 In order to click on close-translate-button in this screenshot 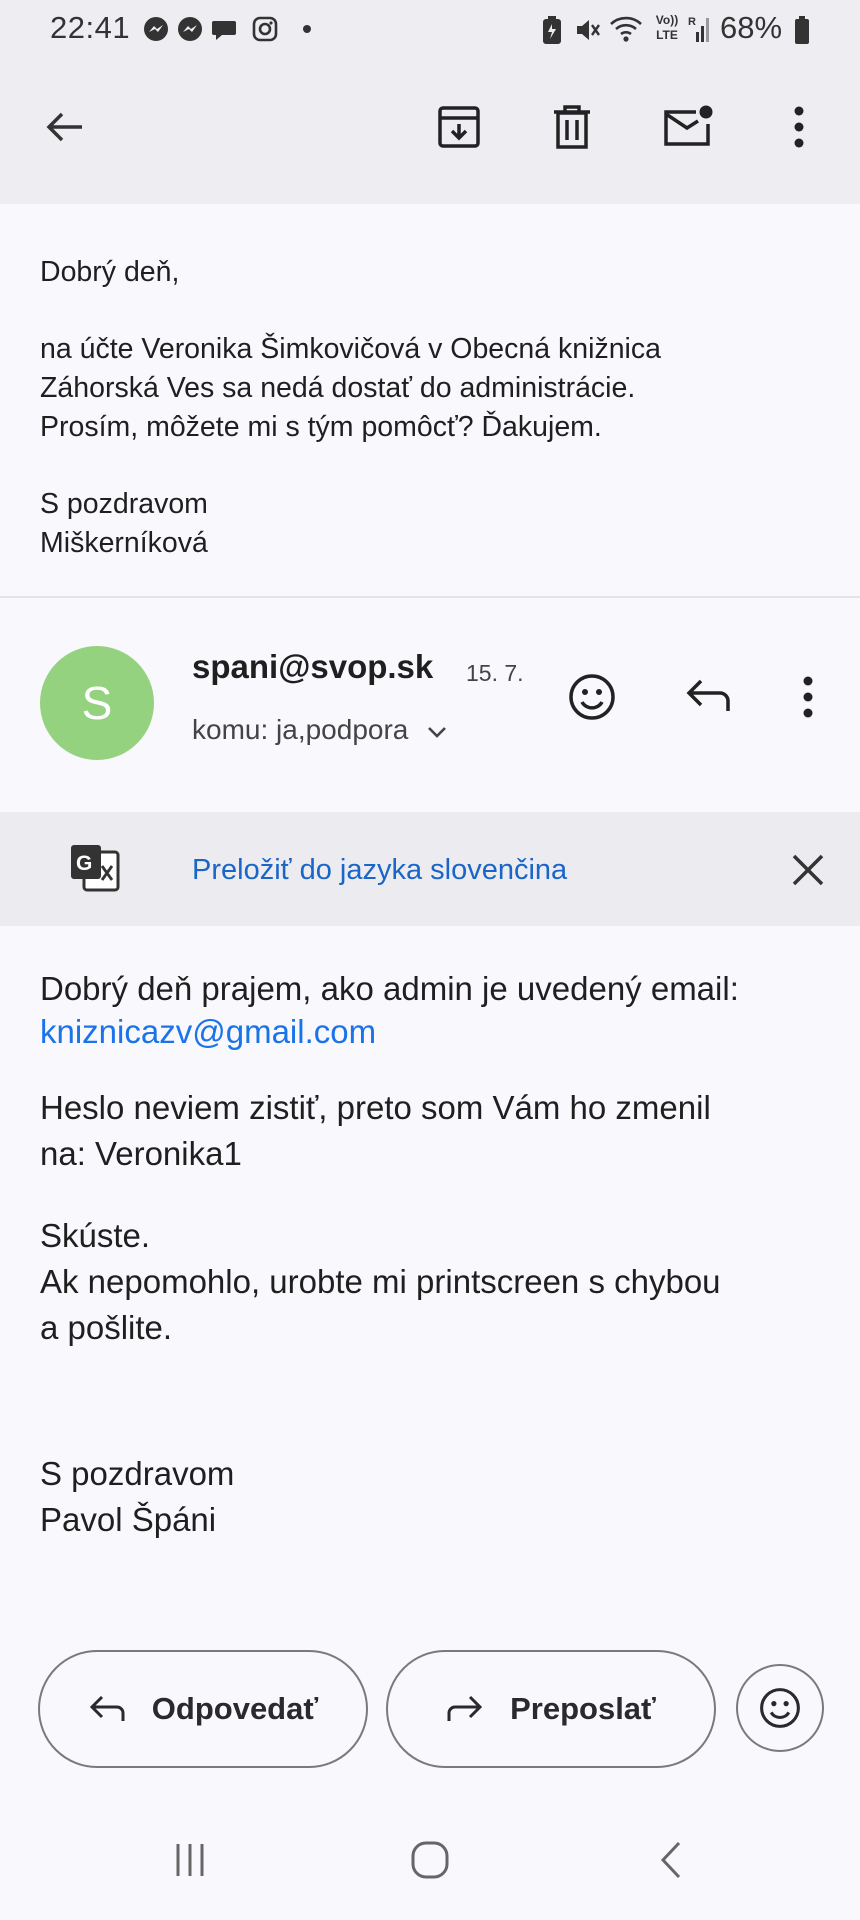, I will do `click(808, 870)`.